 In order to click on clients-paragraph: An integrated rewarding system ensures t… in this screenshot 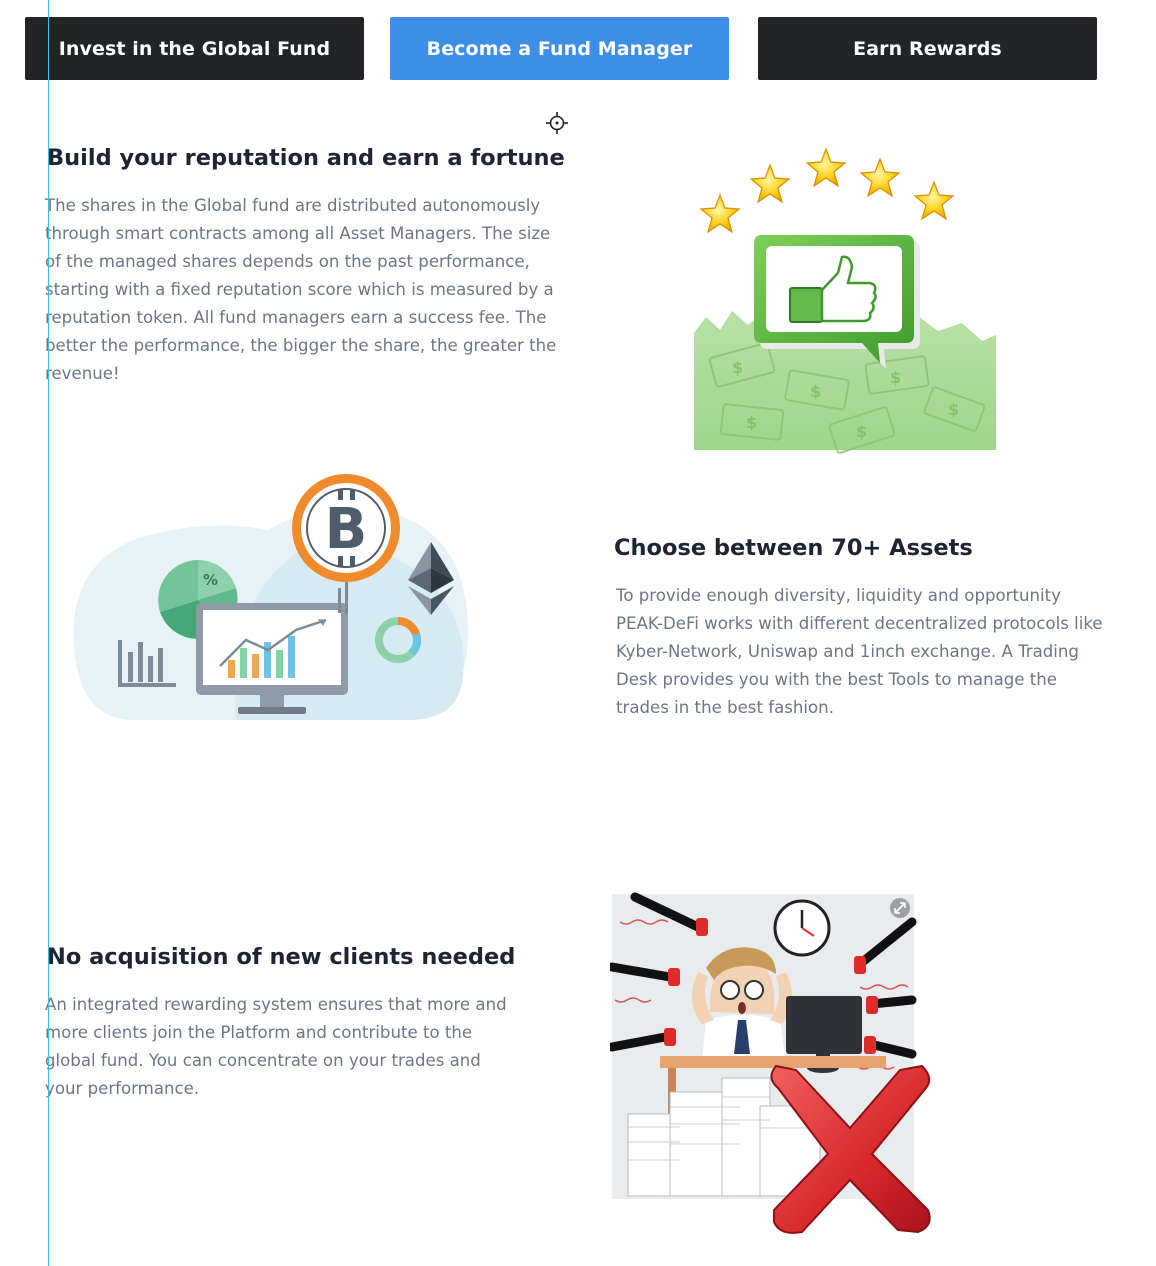, I will do `click(276, 1046)`.